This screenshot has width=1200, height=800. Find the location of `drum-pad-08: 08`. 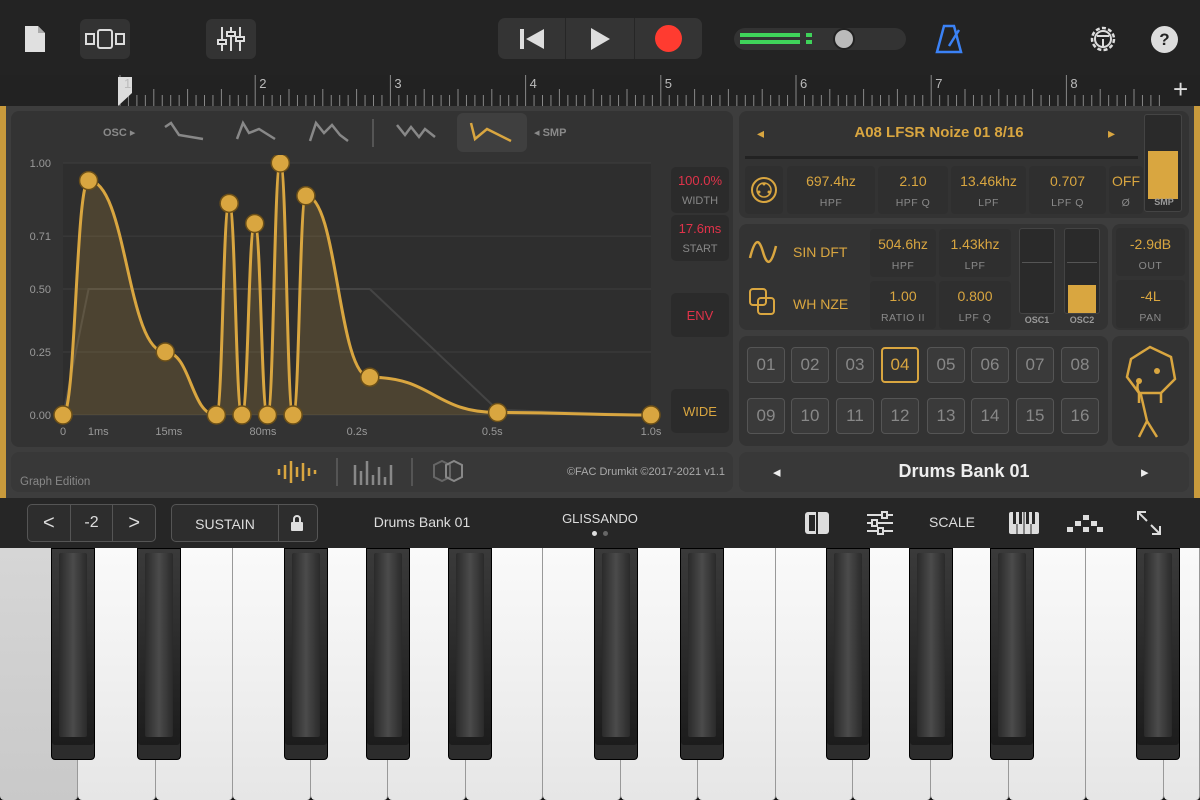

drum-pad-08: 08 is located at coordinates (1080, 365).